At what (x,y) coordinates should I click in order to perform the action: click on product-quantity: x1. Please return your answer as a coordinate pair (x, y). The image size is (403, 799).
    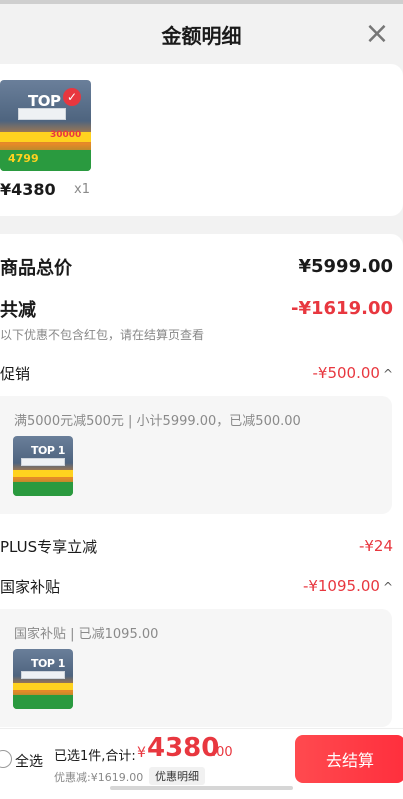
    Looking at the image, I should click on (82, 189).